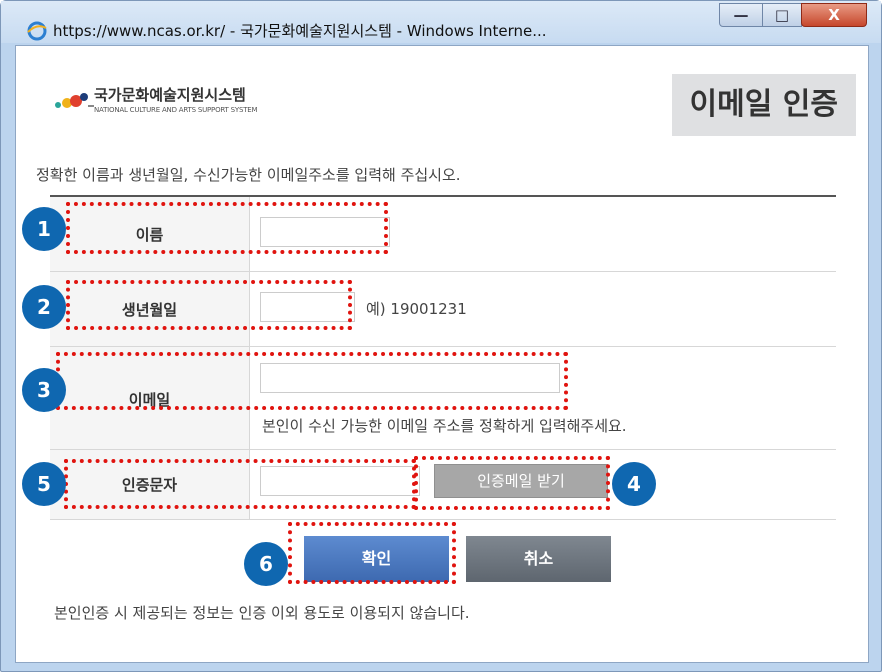 The height and width of the screenshot is (672, 882). Describe the element at coordinates (444, 426) in the screenshot. I see `email-hint: 본인이 수신 가능한 이메일 주소를 정확하게 입력해주세요.` at that location.